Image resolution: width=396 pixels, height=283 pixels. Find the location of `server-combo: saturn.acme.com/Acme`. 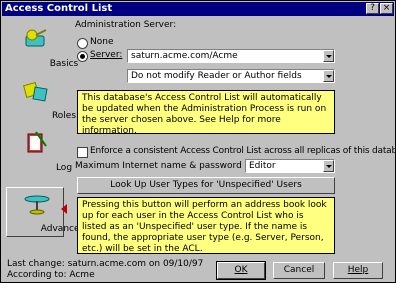

server-combo: saturn.acme.com/Acme is located at coordinates (231, 56).